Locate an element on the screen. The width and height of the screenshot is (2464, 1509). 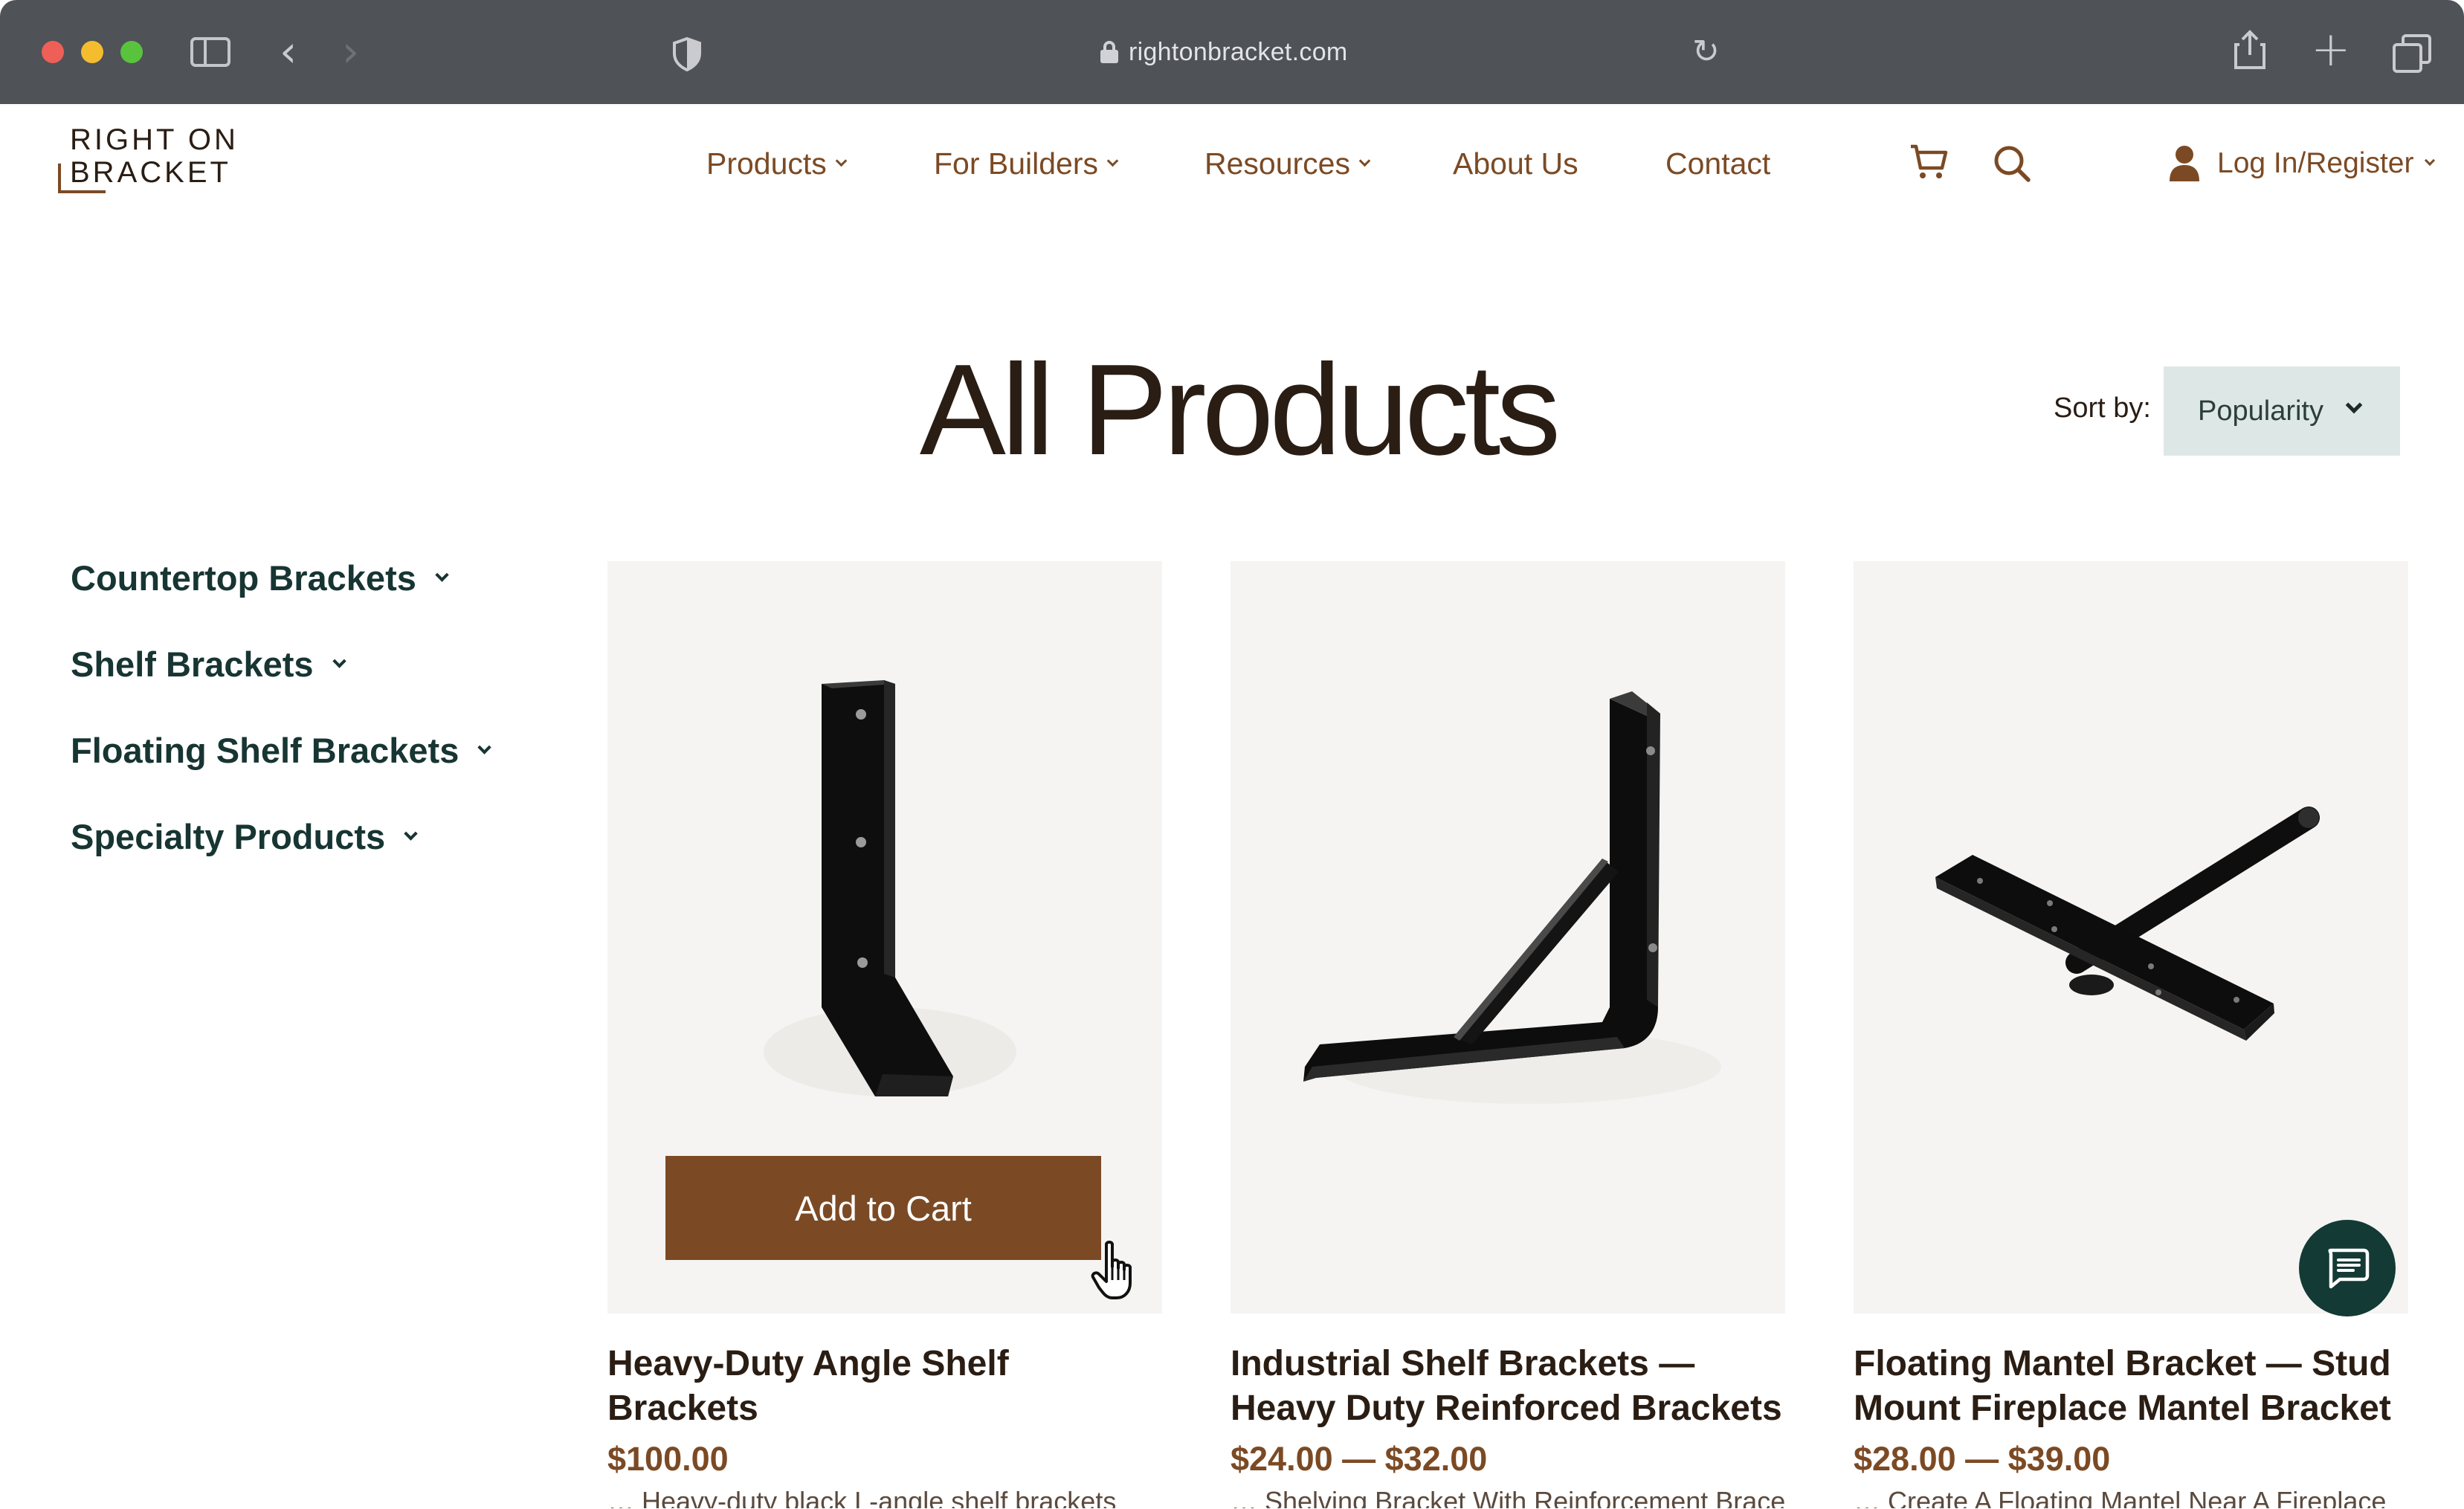
nav-contact: Contact is located at coordinates (1718, 163).